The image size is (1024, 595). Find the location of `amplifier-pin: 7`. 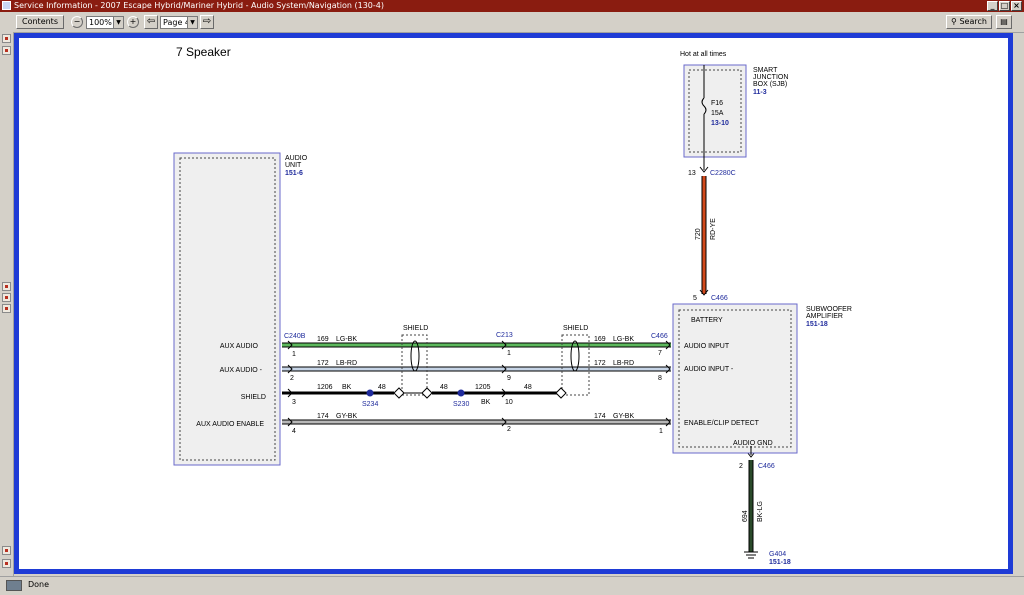

amplifier-pin: 7 is located at coordinates (660, 353).